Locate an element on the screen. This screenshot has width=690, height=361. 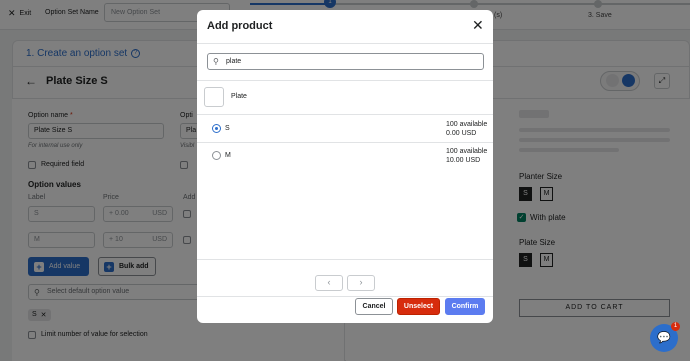
product-name: Plate is located at coordinates (239, 96).